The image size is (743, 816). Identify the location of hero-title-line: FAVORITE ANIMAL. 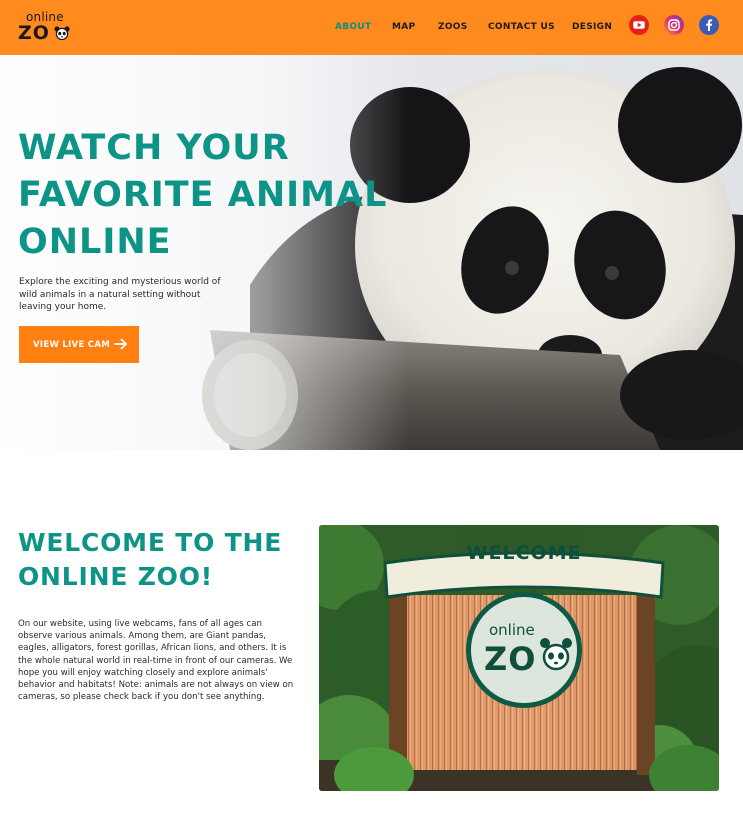
(203, 195).